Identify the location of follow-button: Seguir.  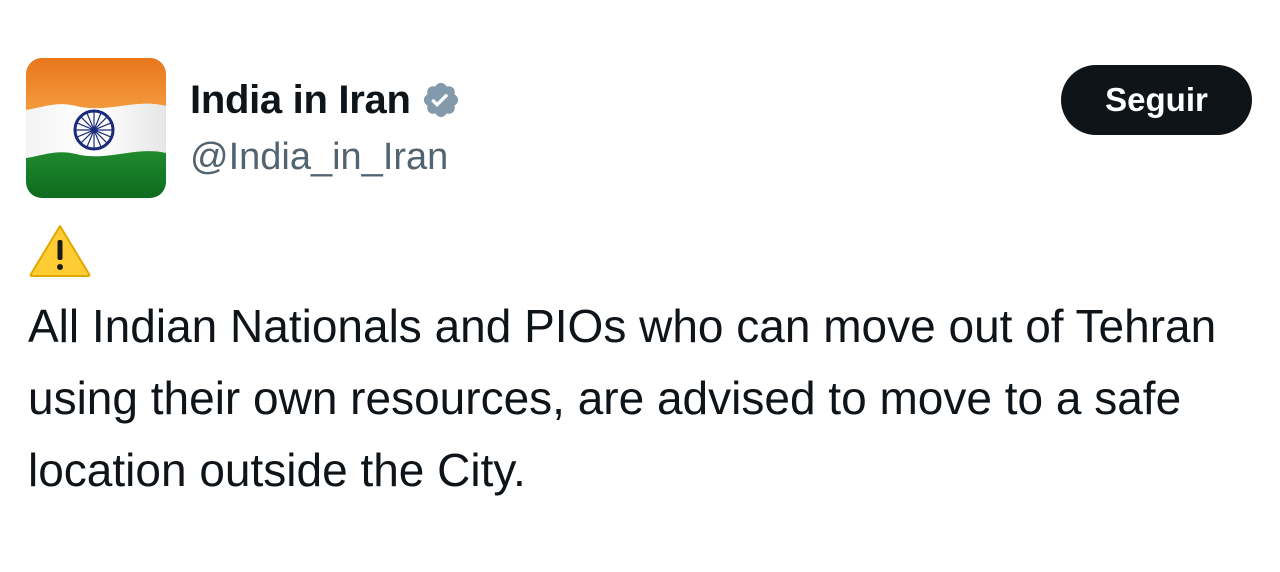
(1156, 100).